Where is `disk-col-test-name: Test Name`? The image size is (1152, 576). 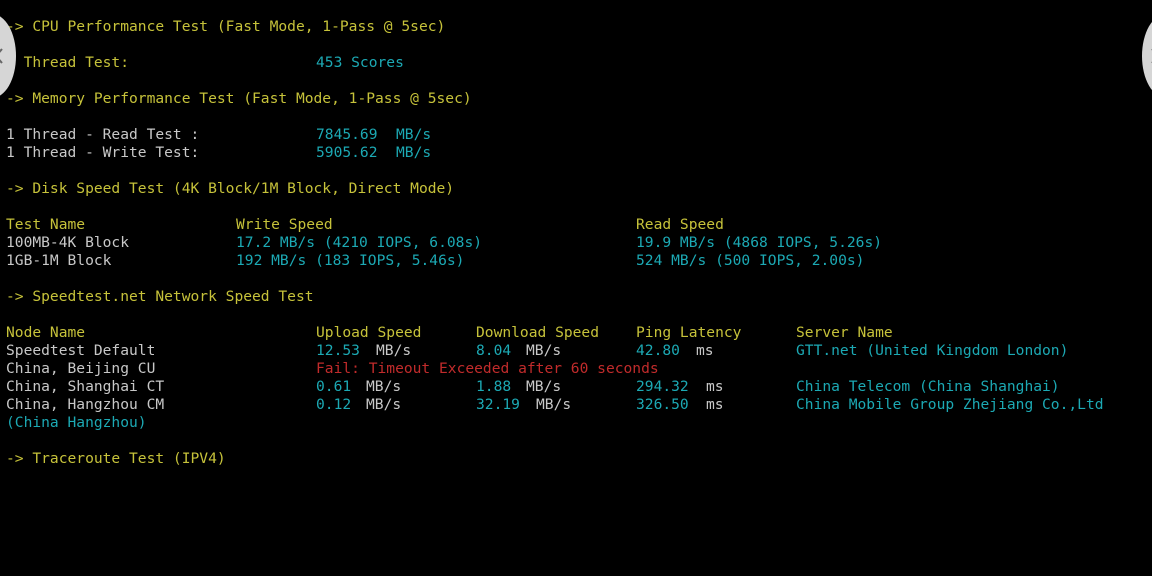
disk-col-test-name: Test Name is located at coordinates (46, 224).